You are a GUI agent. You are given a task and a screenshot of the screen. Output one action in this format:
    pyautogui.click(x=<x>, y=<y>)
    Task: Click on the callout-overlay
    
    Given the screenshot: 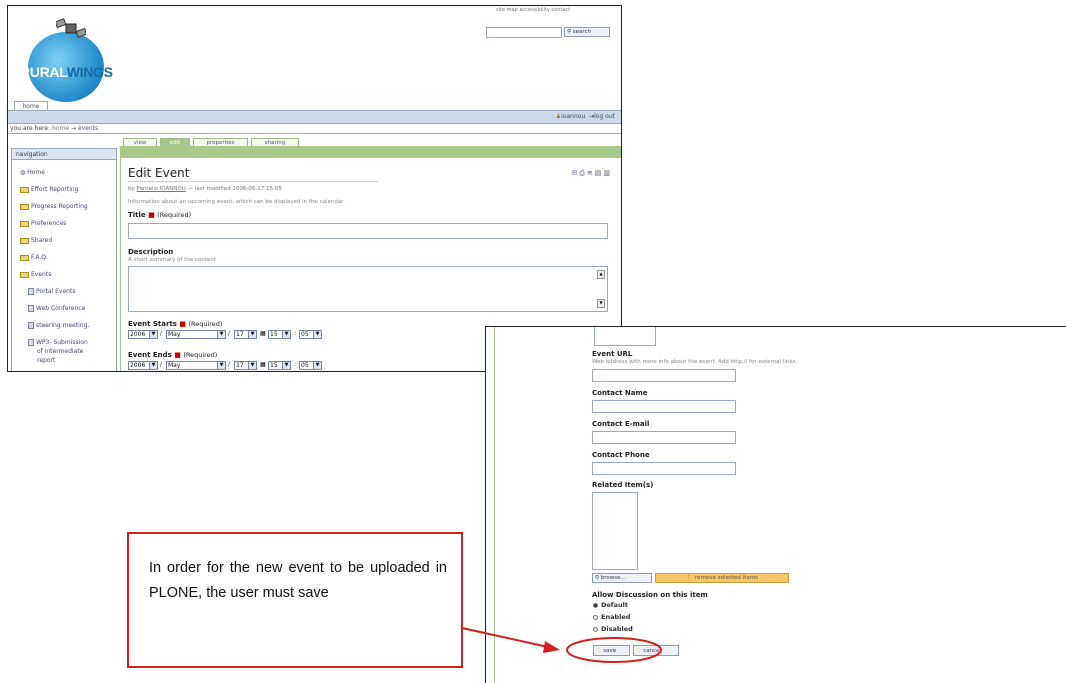 What is the action you would take?
    pyautogui.click(x=561, y=645)
    